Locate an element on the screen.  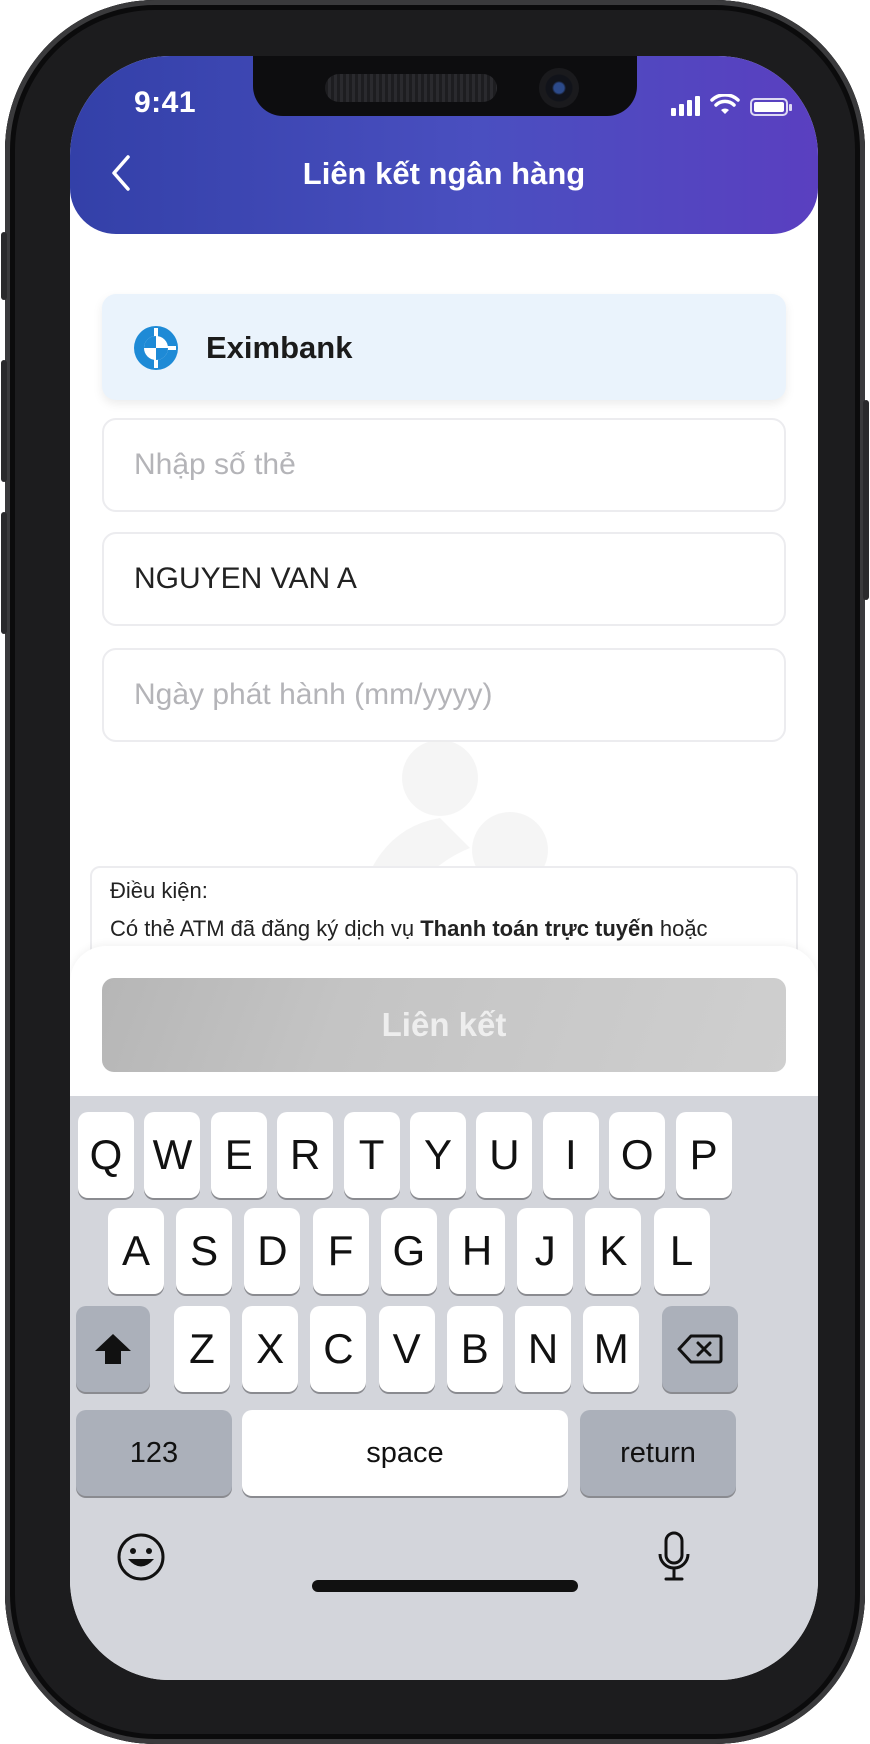
key-y: Y is located at coordinates (438, 1155).